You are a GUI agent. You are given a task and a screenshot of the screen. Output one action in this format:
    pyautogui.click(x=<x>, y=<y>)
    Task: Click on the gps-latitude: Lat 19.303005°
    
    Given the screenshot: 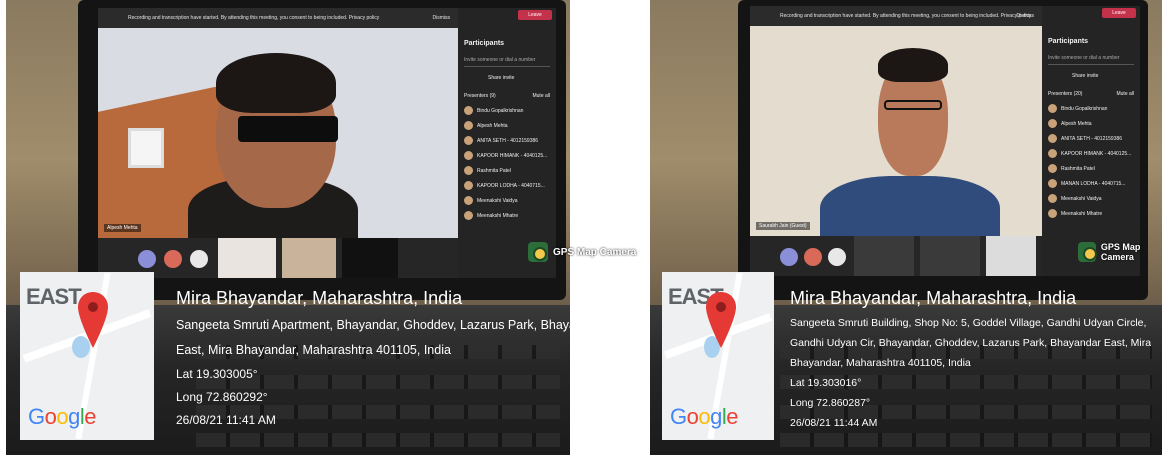 What is the action you would take?
    pyautogui.click(x=217, y=374)
    